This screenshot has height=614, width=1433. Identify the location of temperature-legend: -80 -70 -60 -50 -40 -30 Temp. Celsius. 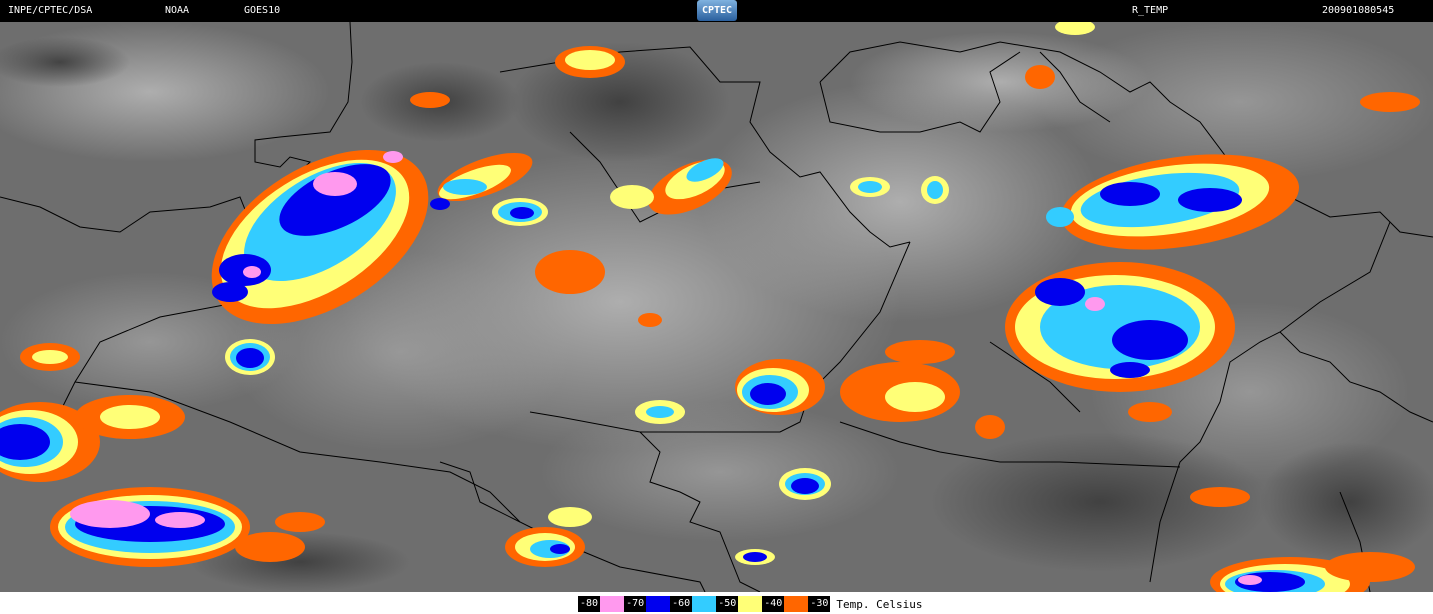
(750, 604).